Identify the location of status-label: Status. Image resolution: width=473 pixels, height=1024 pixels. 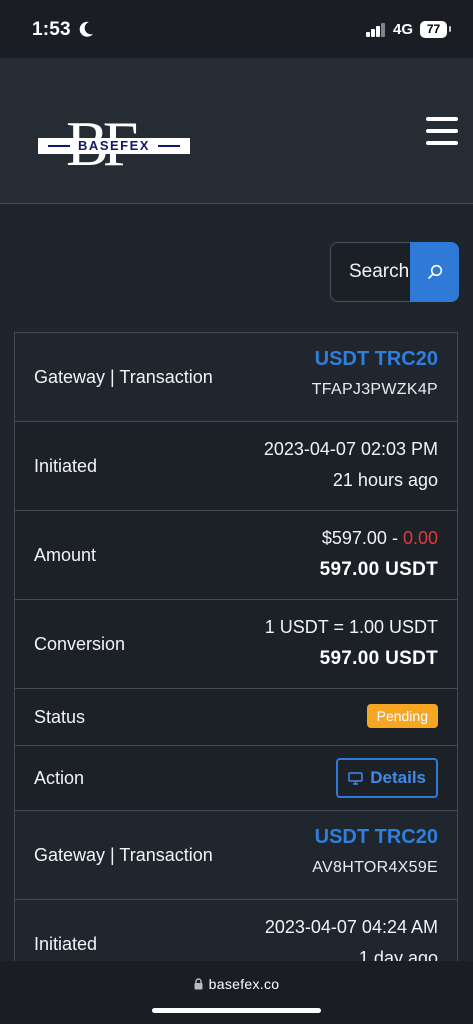
(60, 717).